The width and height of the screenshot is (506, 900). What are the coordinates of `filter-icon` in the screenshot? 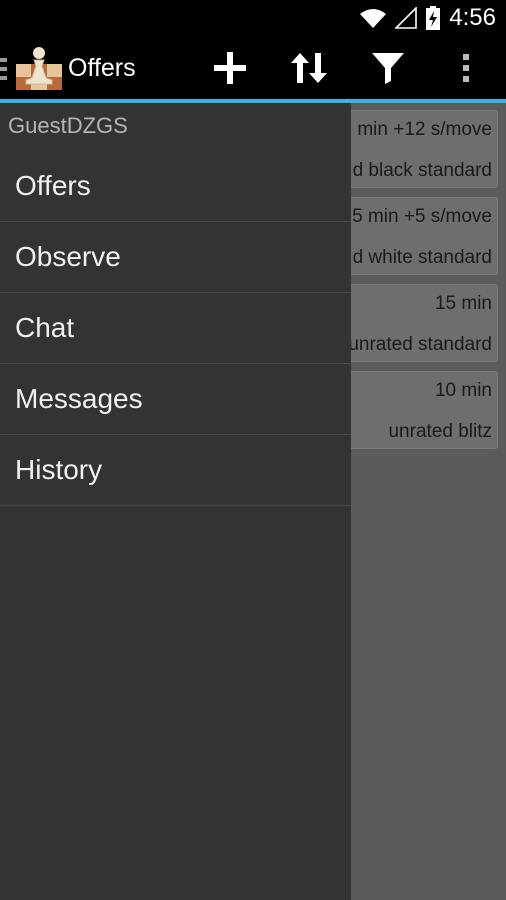 It's located at (388, 68).